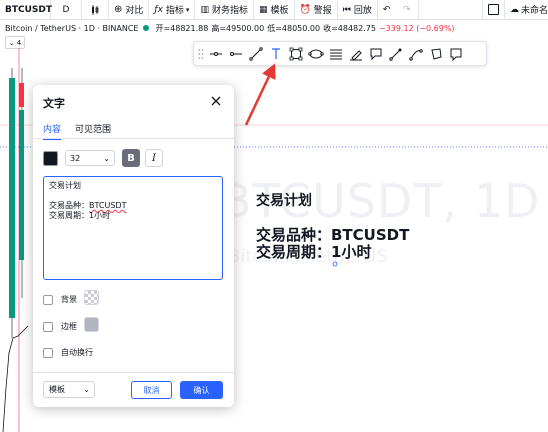 The width and height of the screenshot is (548, 432). Describe the element at coordinates (356, 54) in the screenshot. I see `brush-icon` at that location.